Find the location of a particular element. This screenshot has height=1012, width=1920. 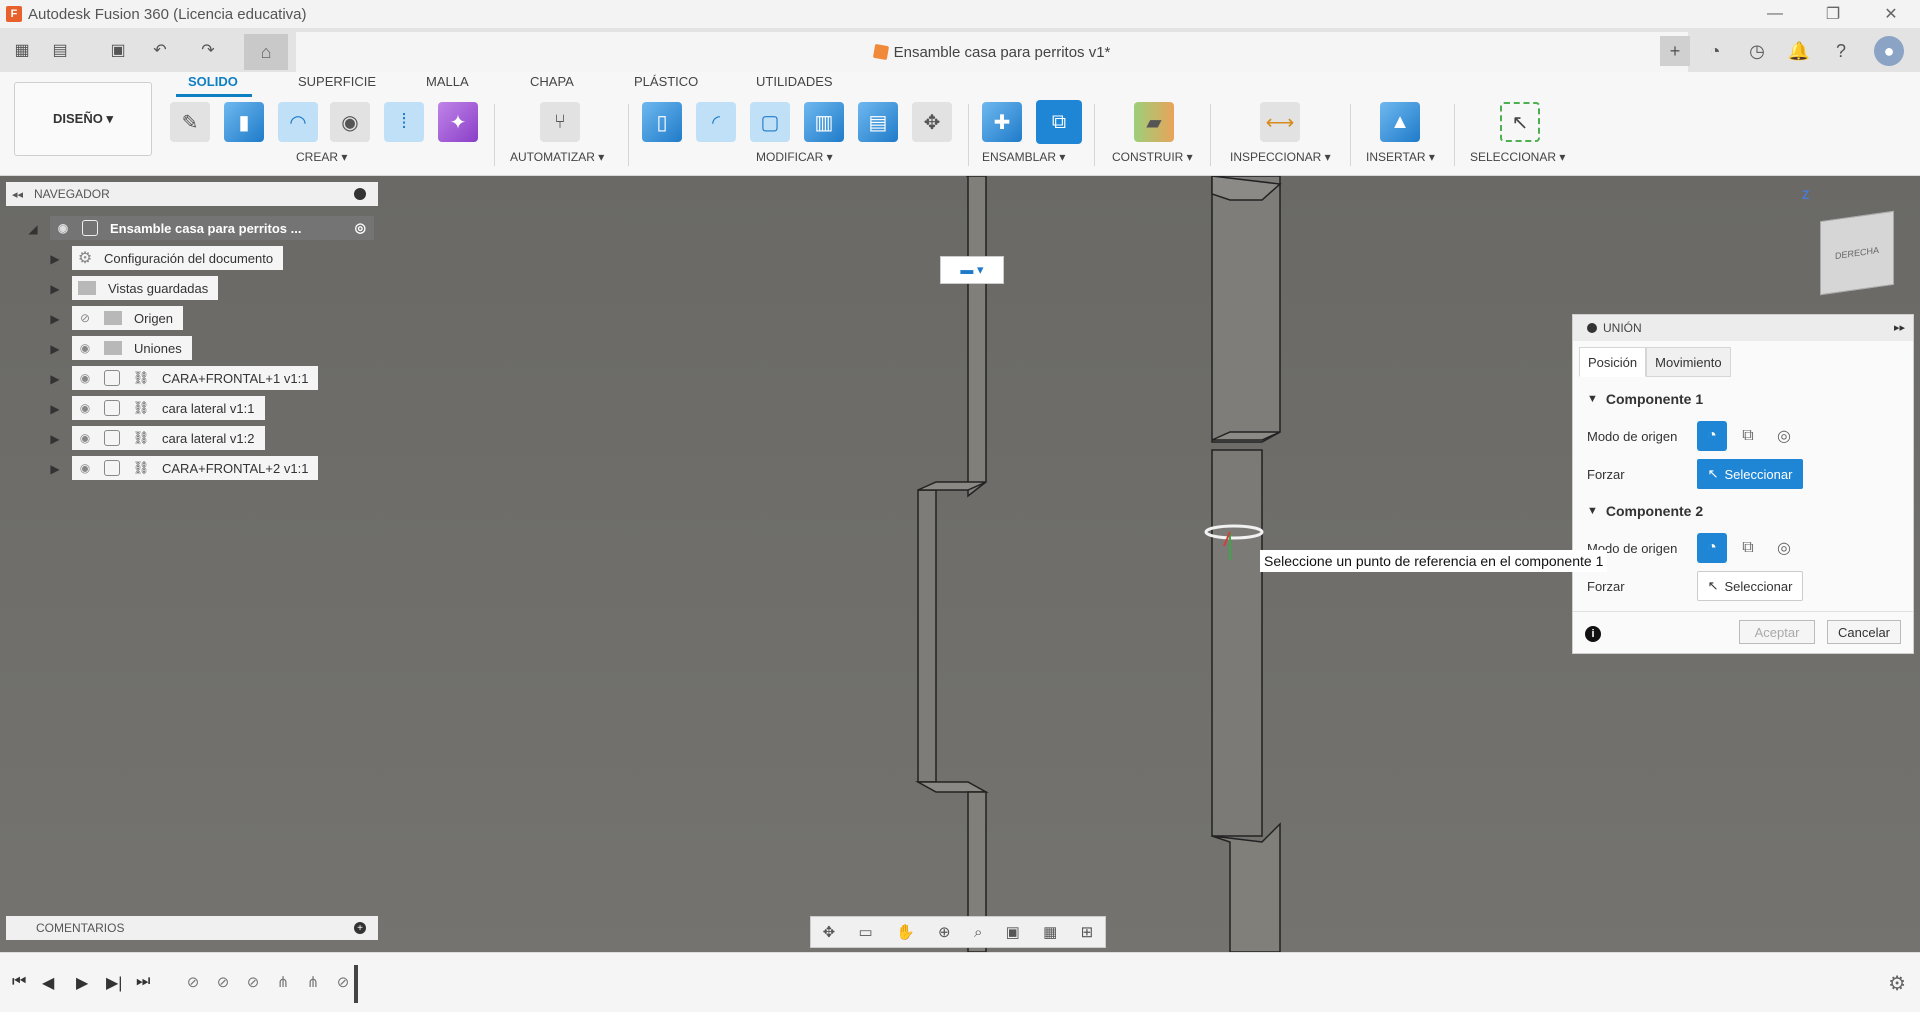

create-sketch-icon: ✎ is located at coordinates (190, 122).